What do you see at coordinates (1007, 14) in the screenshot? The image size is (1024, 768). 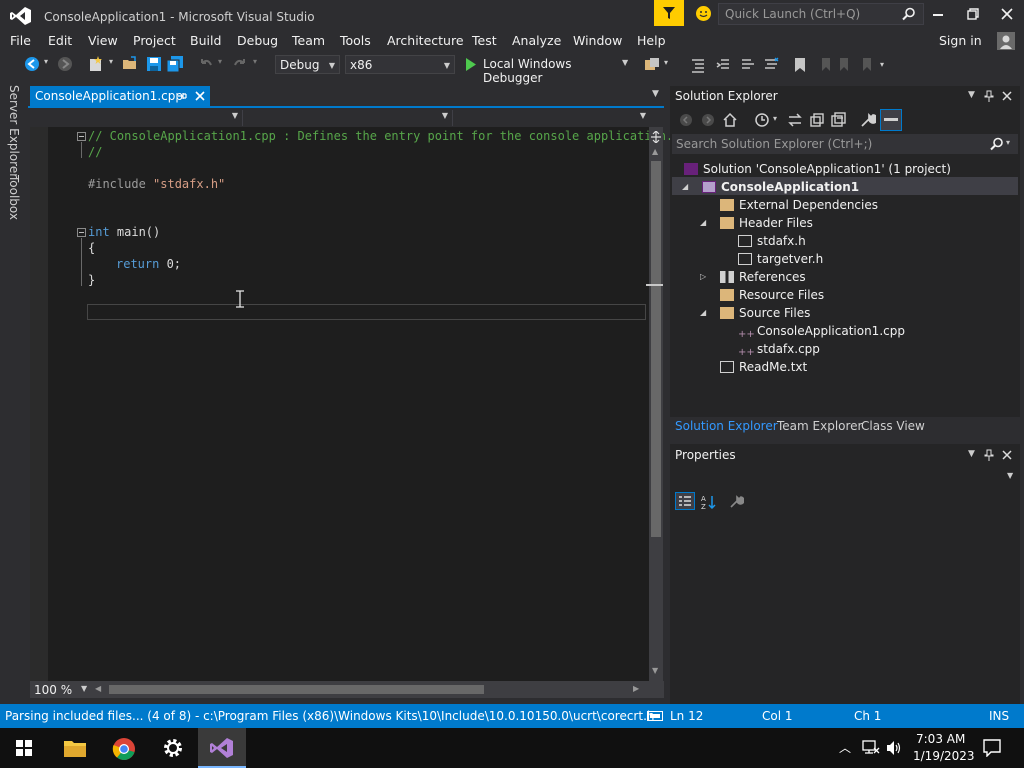 I see `close-window-icon` at bounding box center [1007, 14].